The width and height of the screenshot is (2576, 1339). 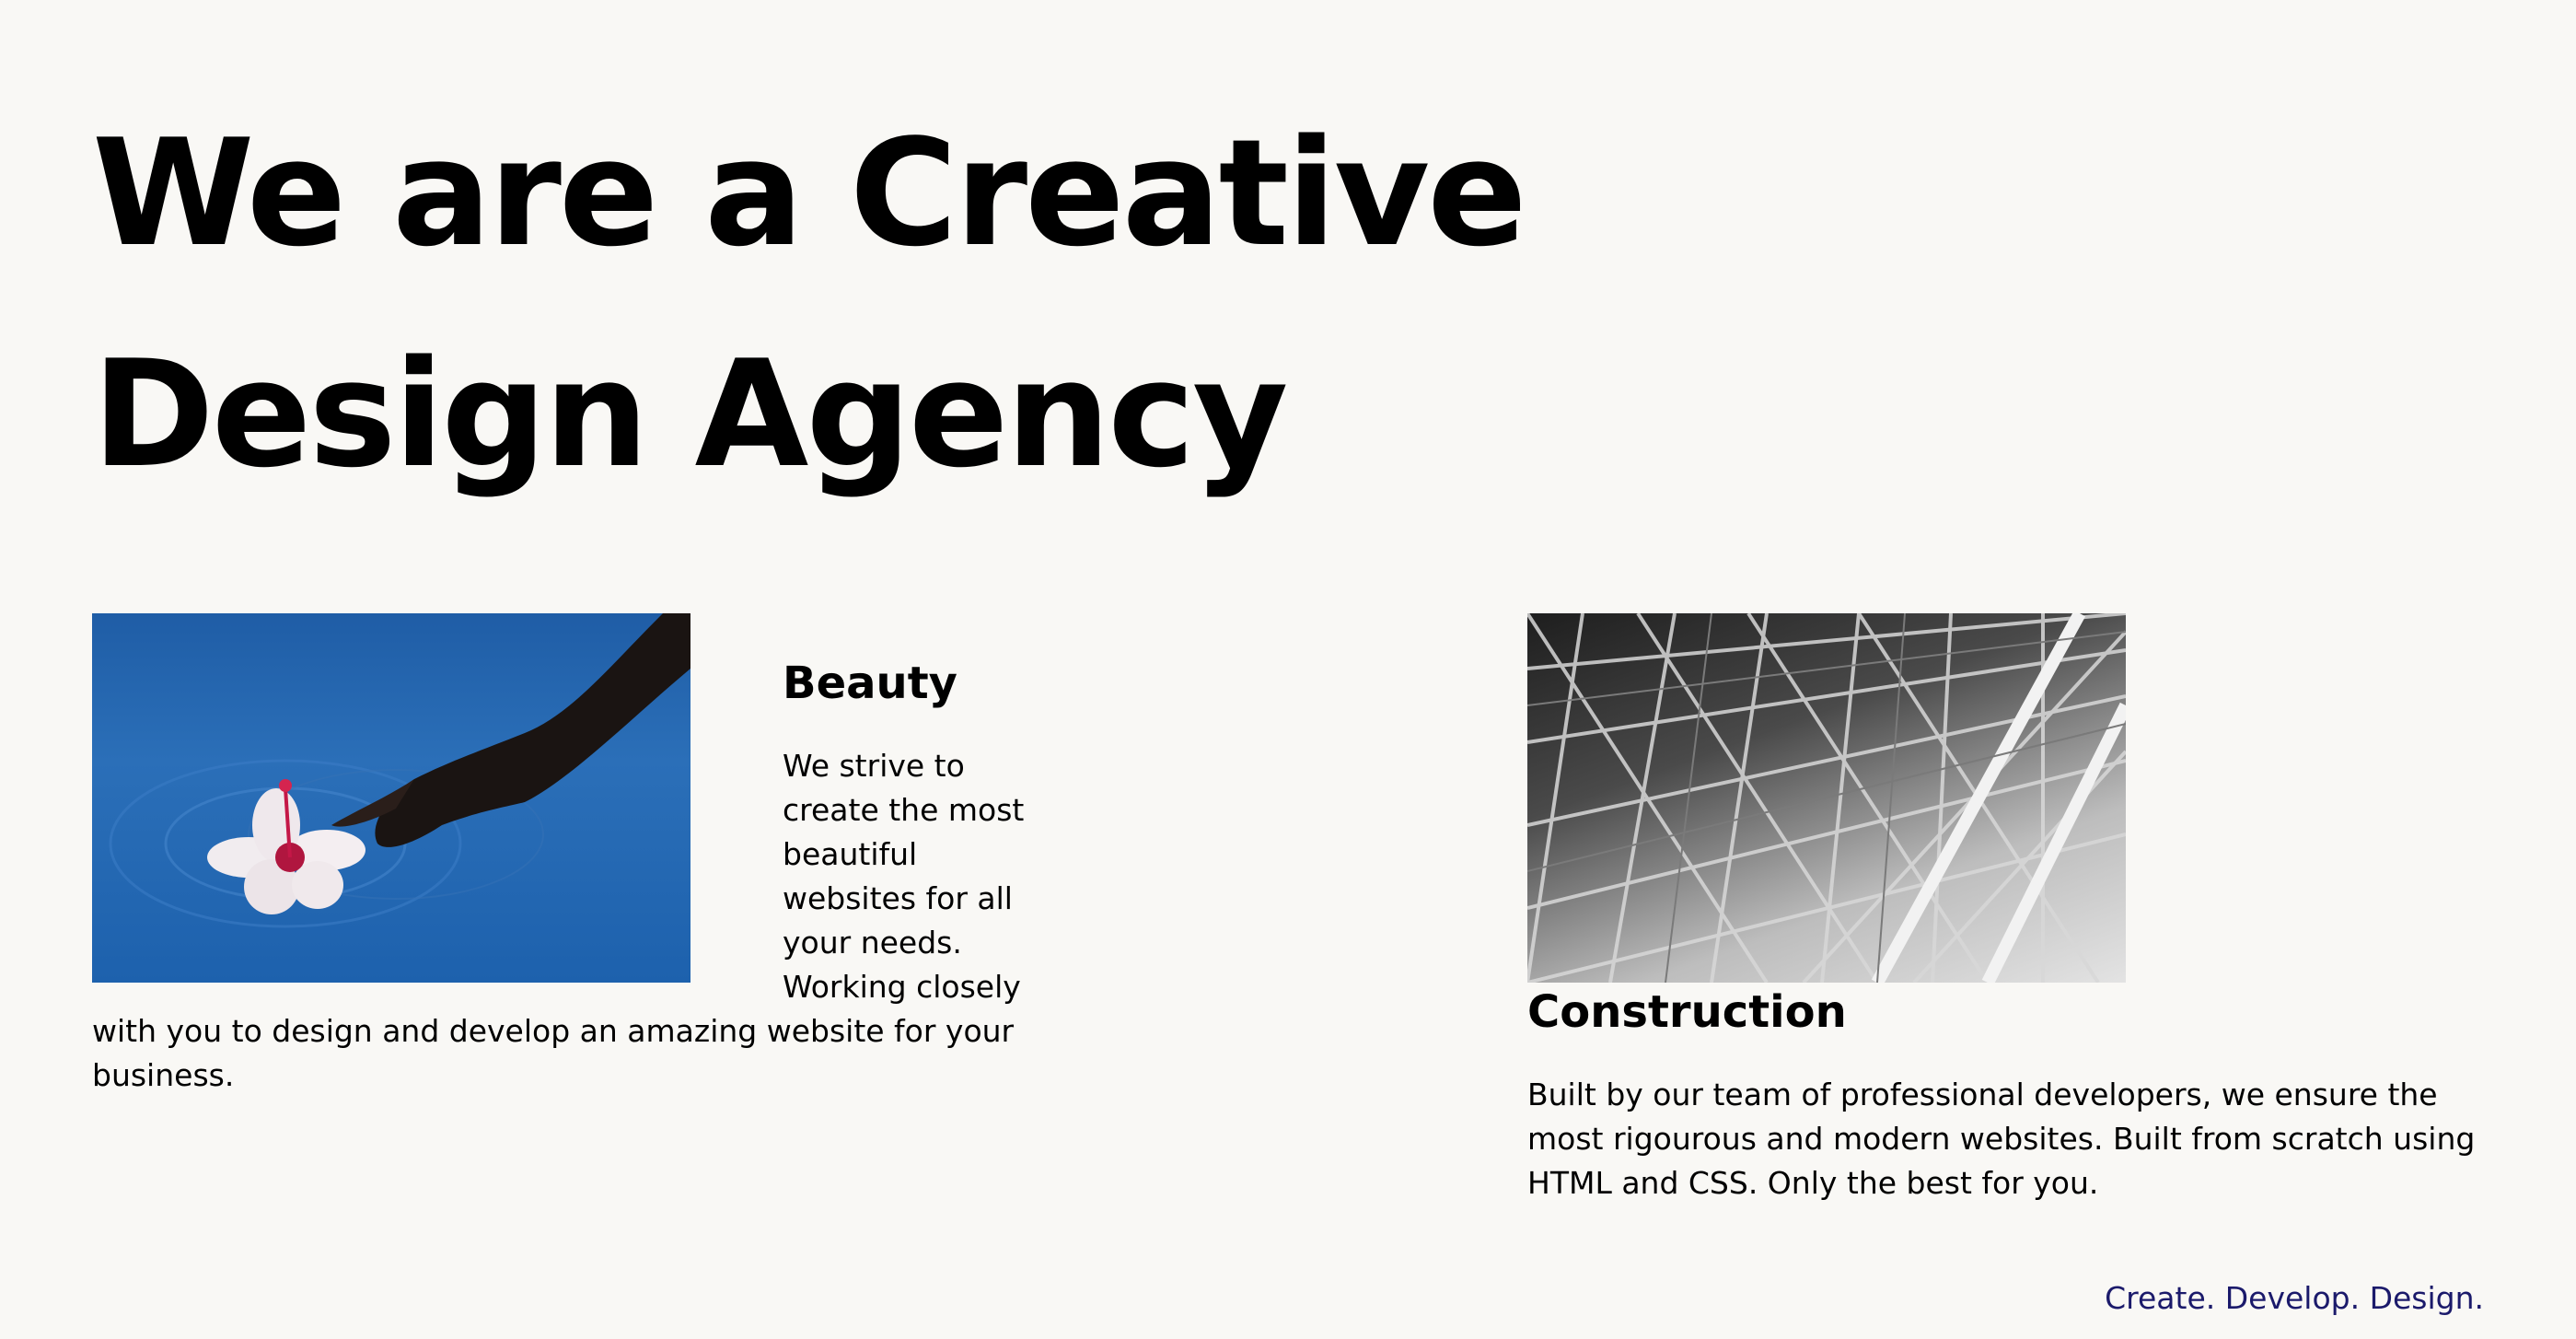 What do you see at coordinates (399, 770) in the screenshot?
I see `flower-in-water-illustration` at bounding box center [399, 770].